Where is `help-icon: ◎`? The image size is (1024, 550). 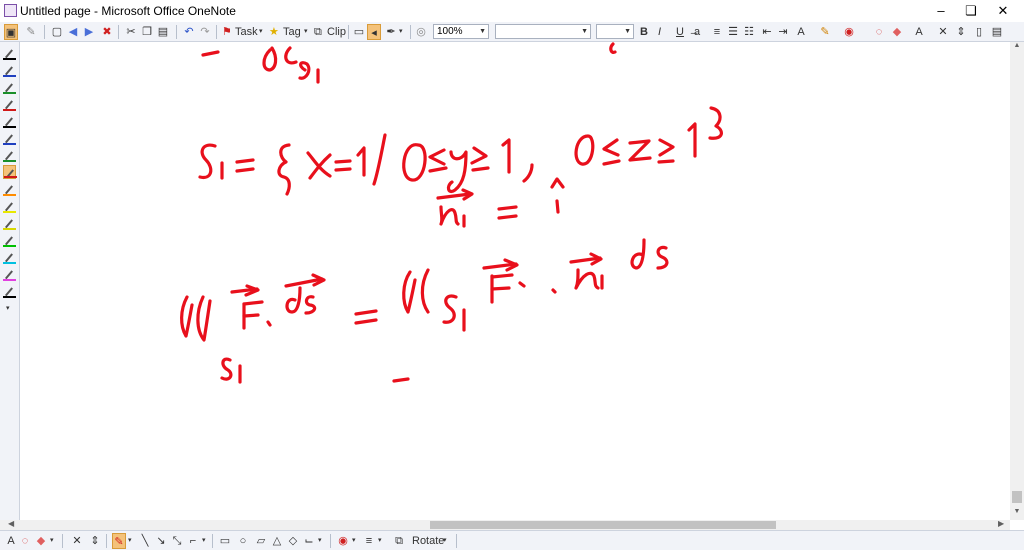 help-icon: ◎ is located at coordinates (421, 32).